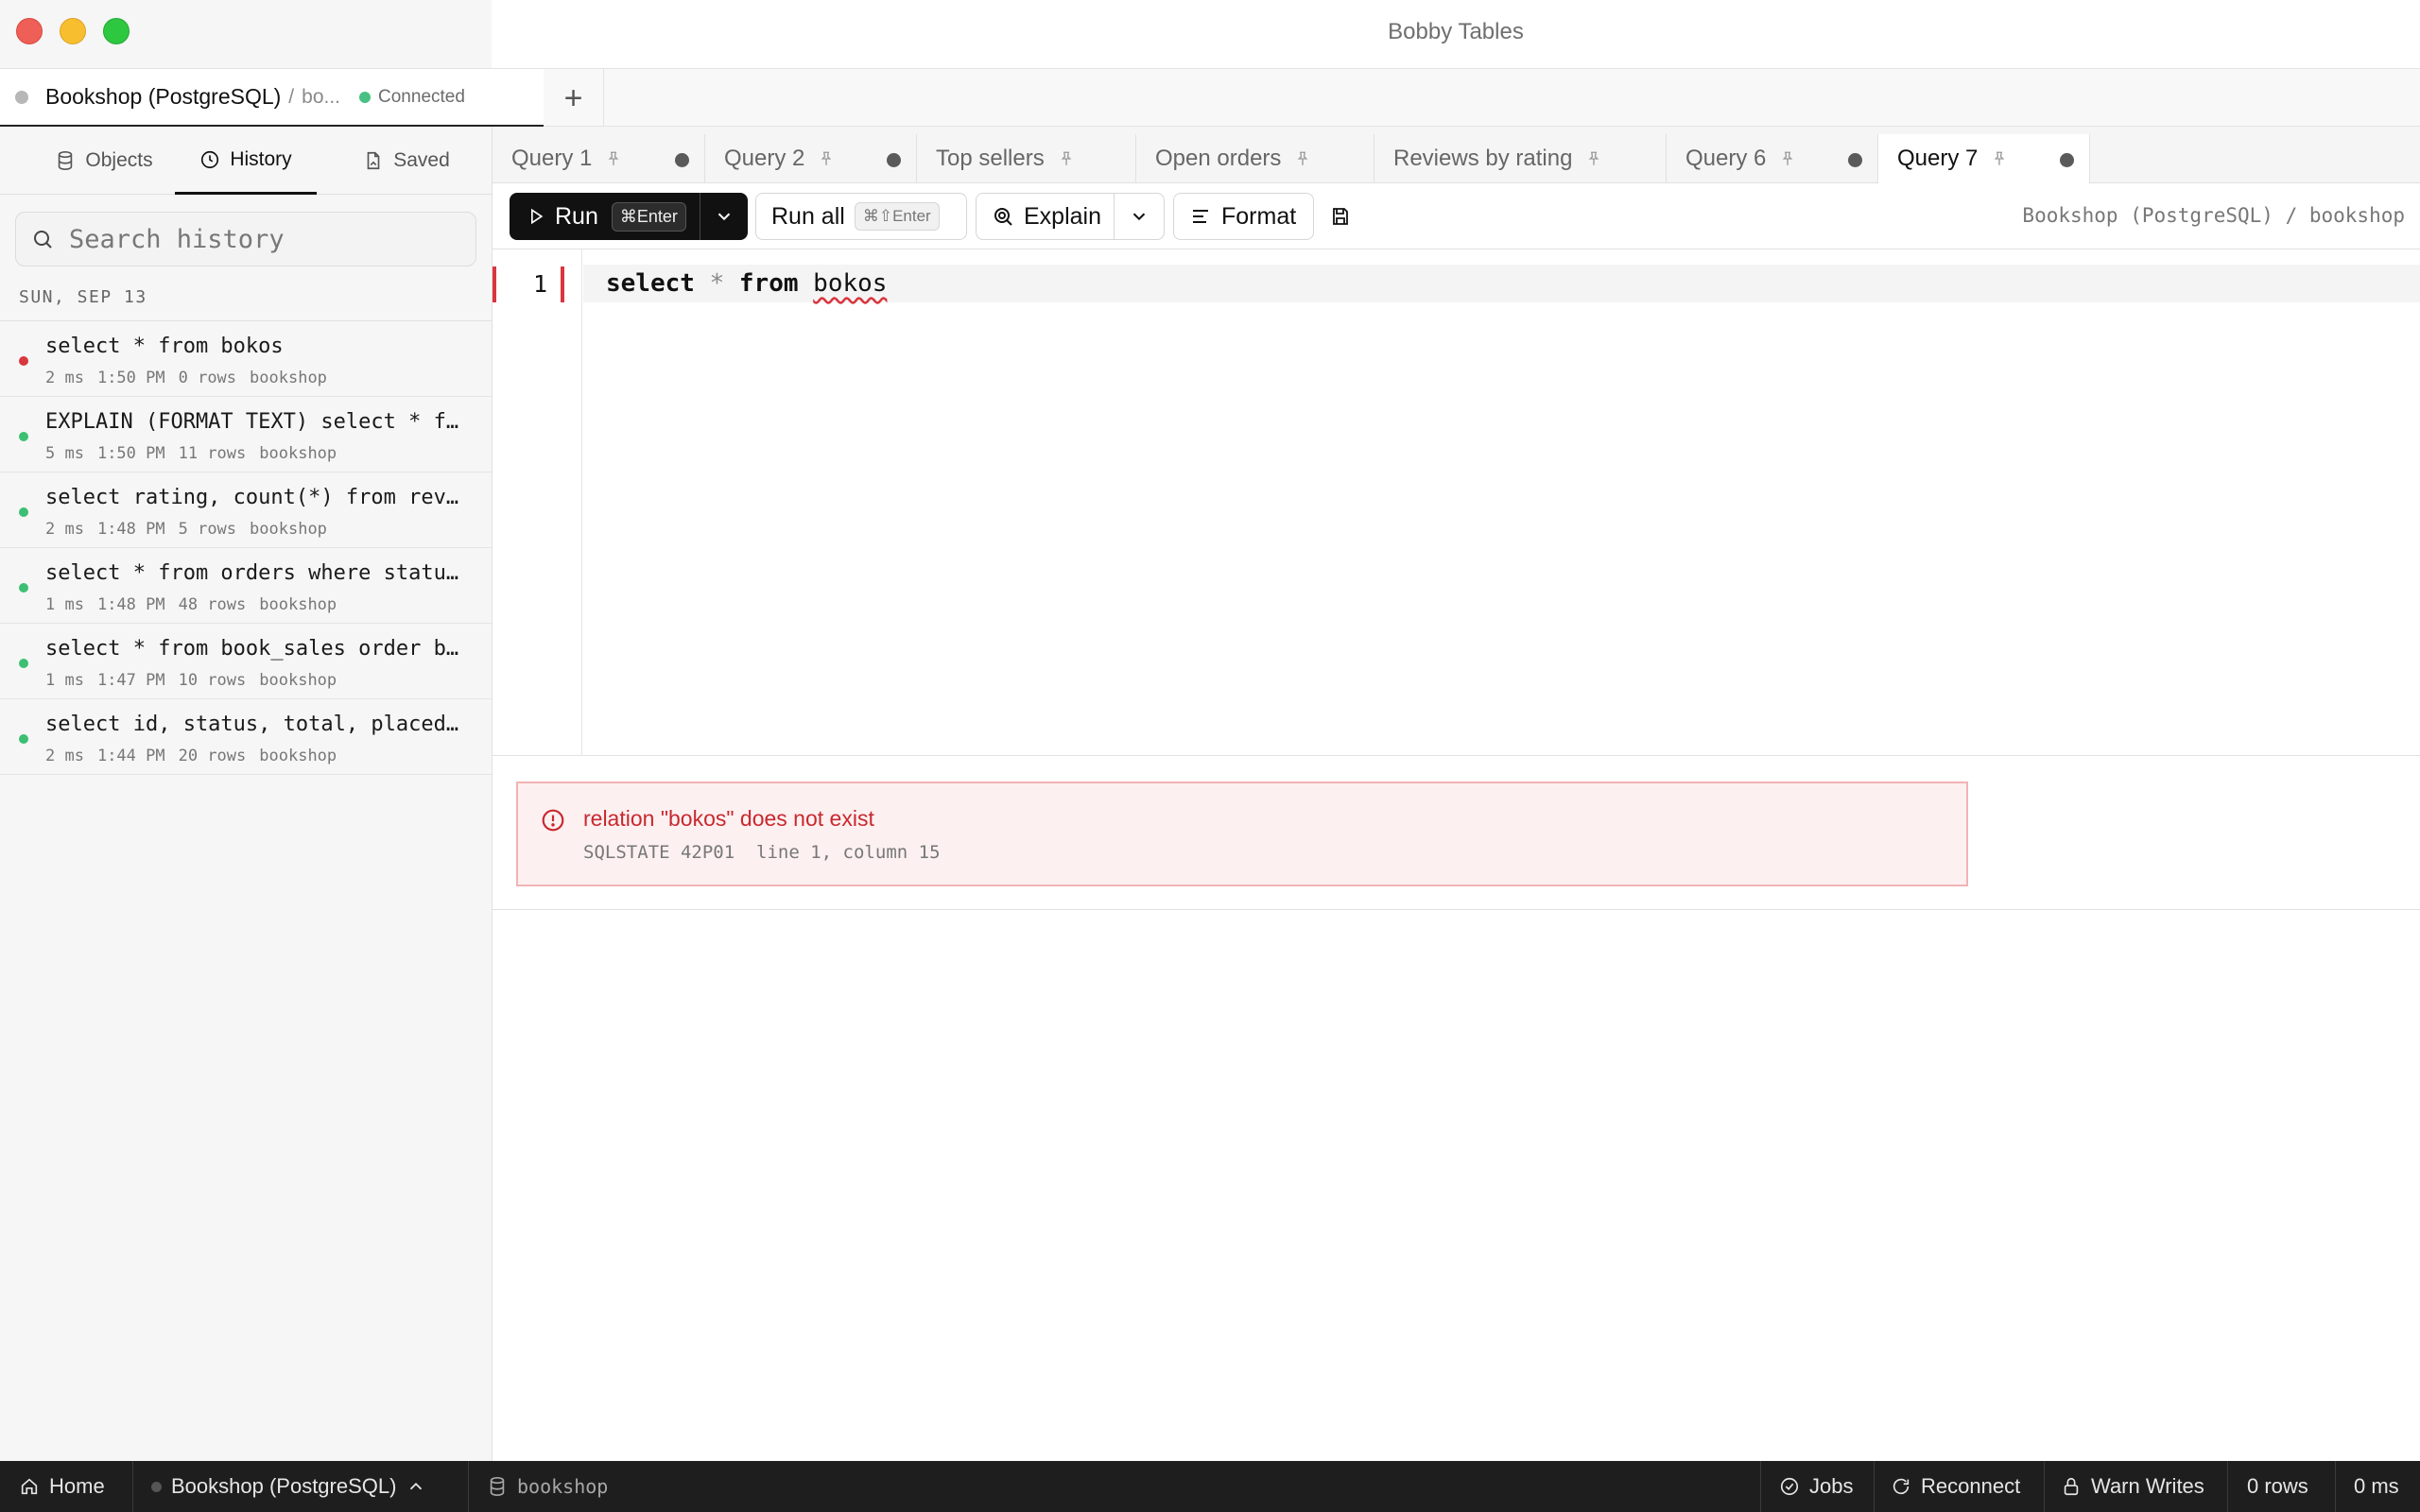 Image resolution: width=2420 pixels, height=1512 pixels. I want to click on history-duration: 1 ms, so click(64, 604).